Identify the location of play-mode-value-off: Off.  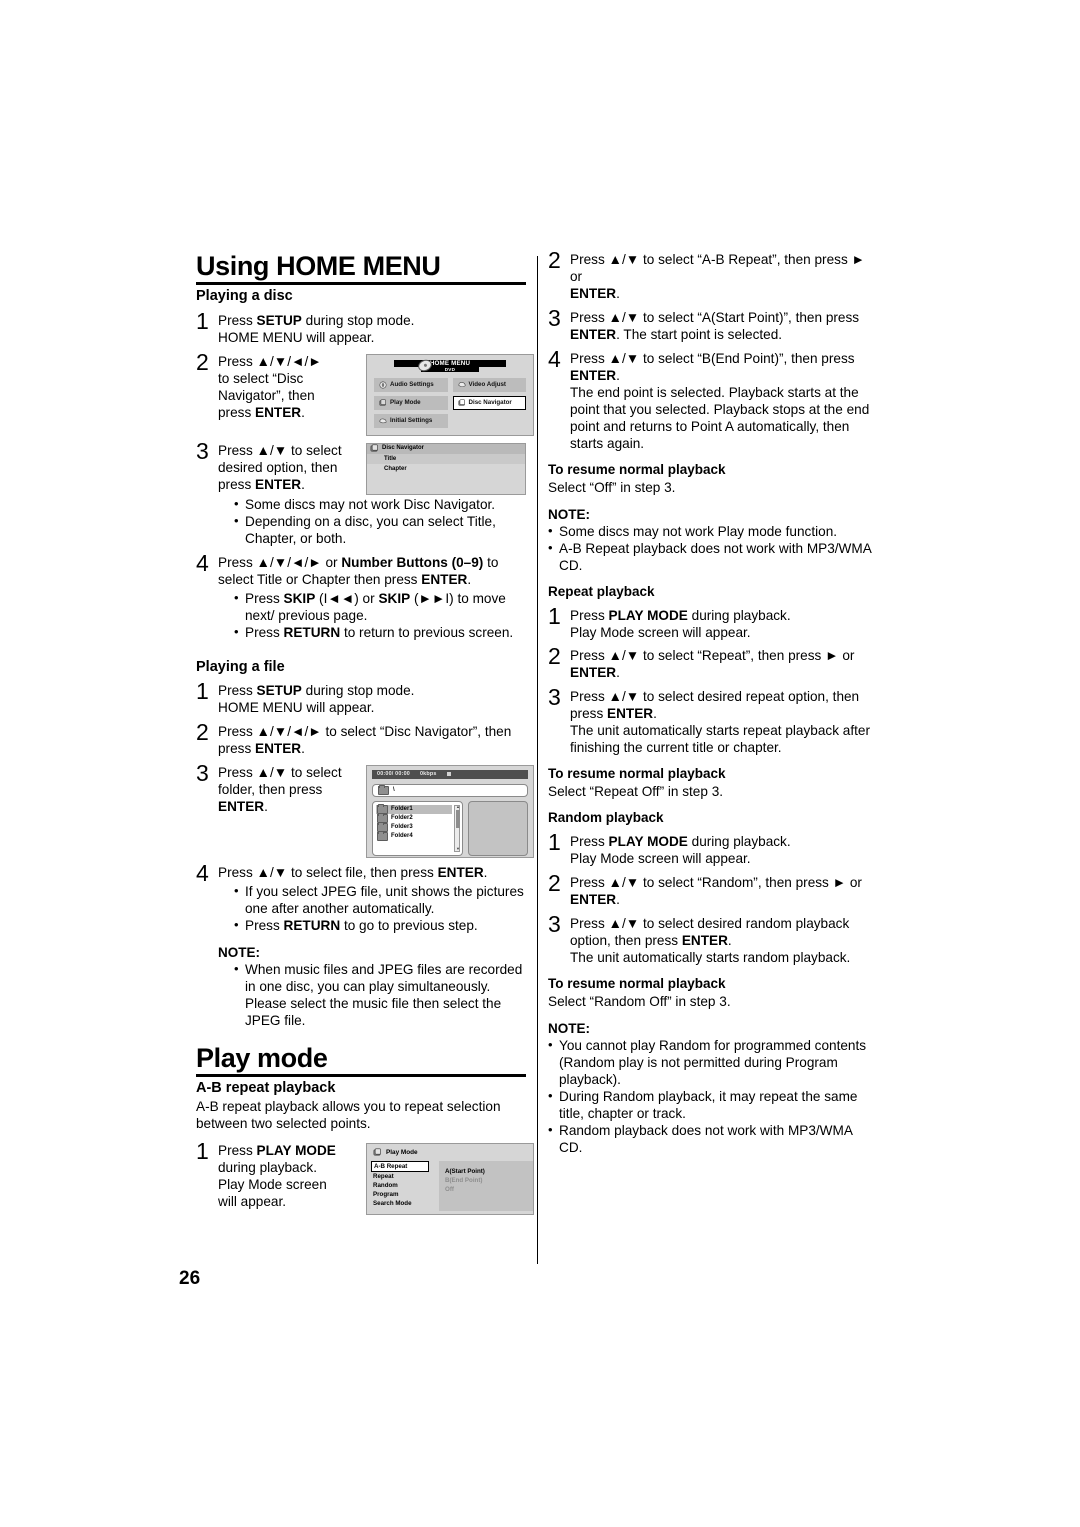
(489, 1189).